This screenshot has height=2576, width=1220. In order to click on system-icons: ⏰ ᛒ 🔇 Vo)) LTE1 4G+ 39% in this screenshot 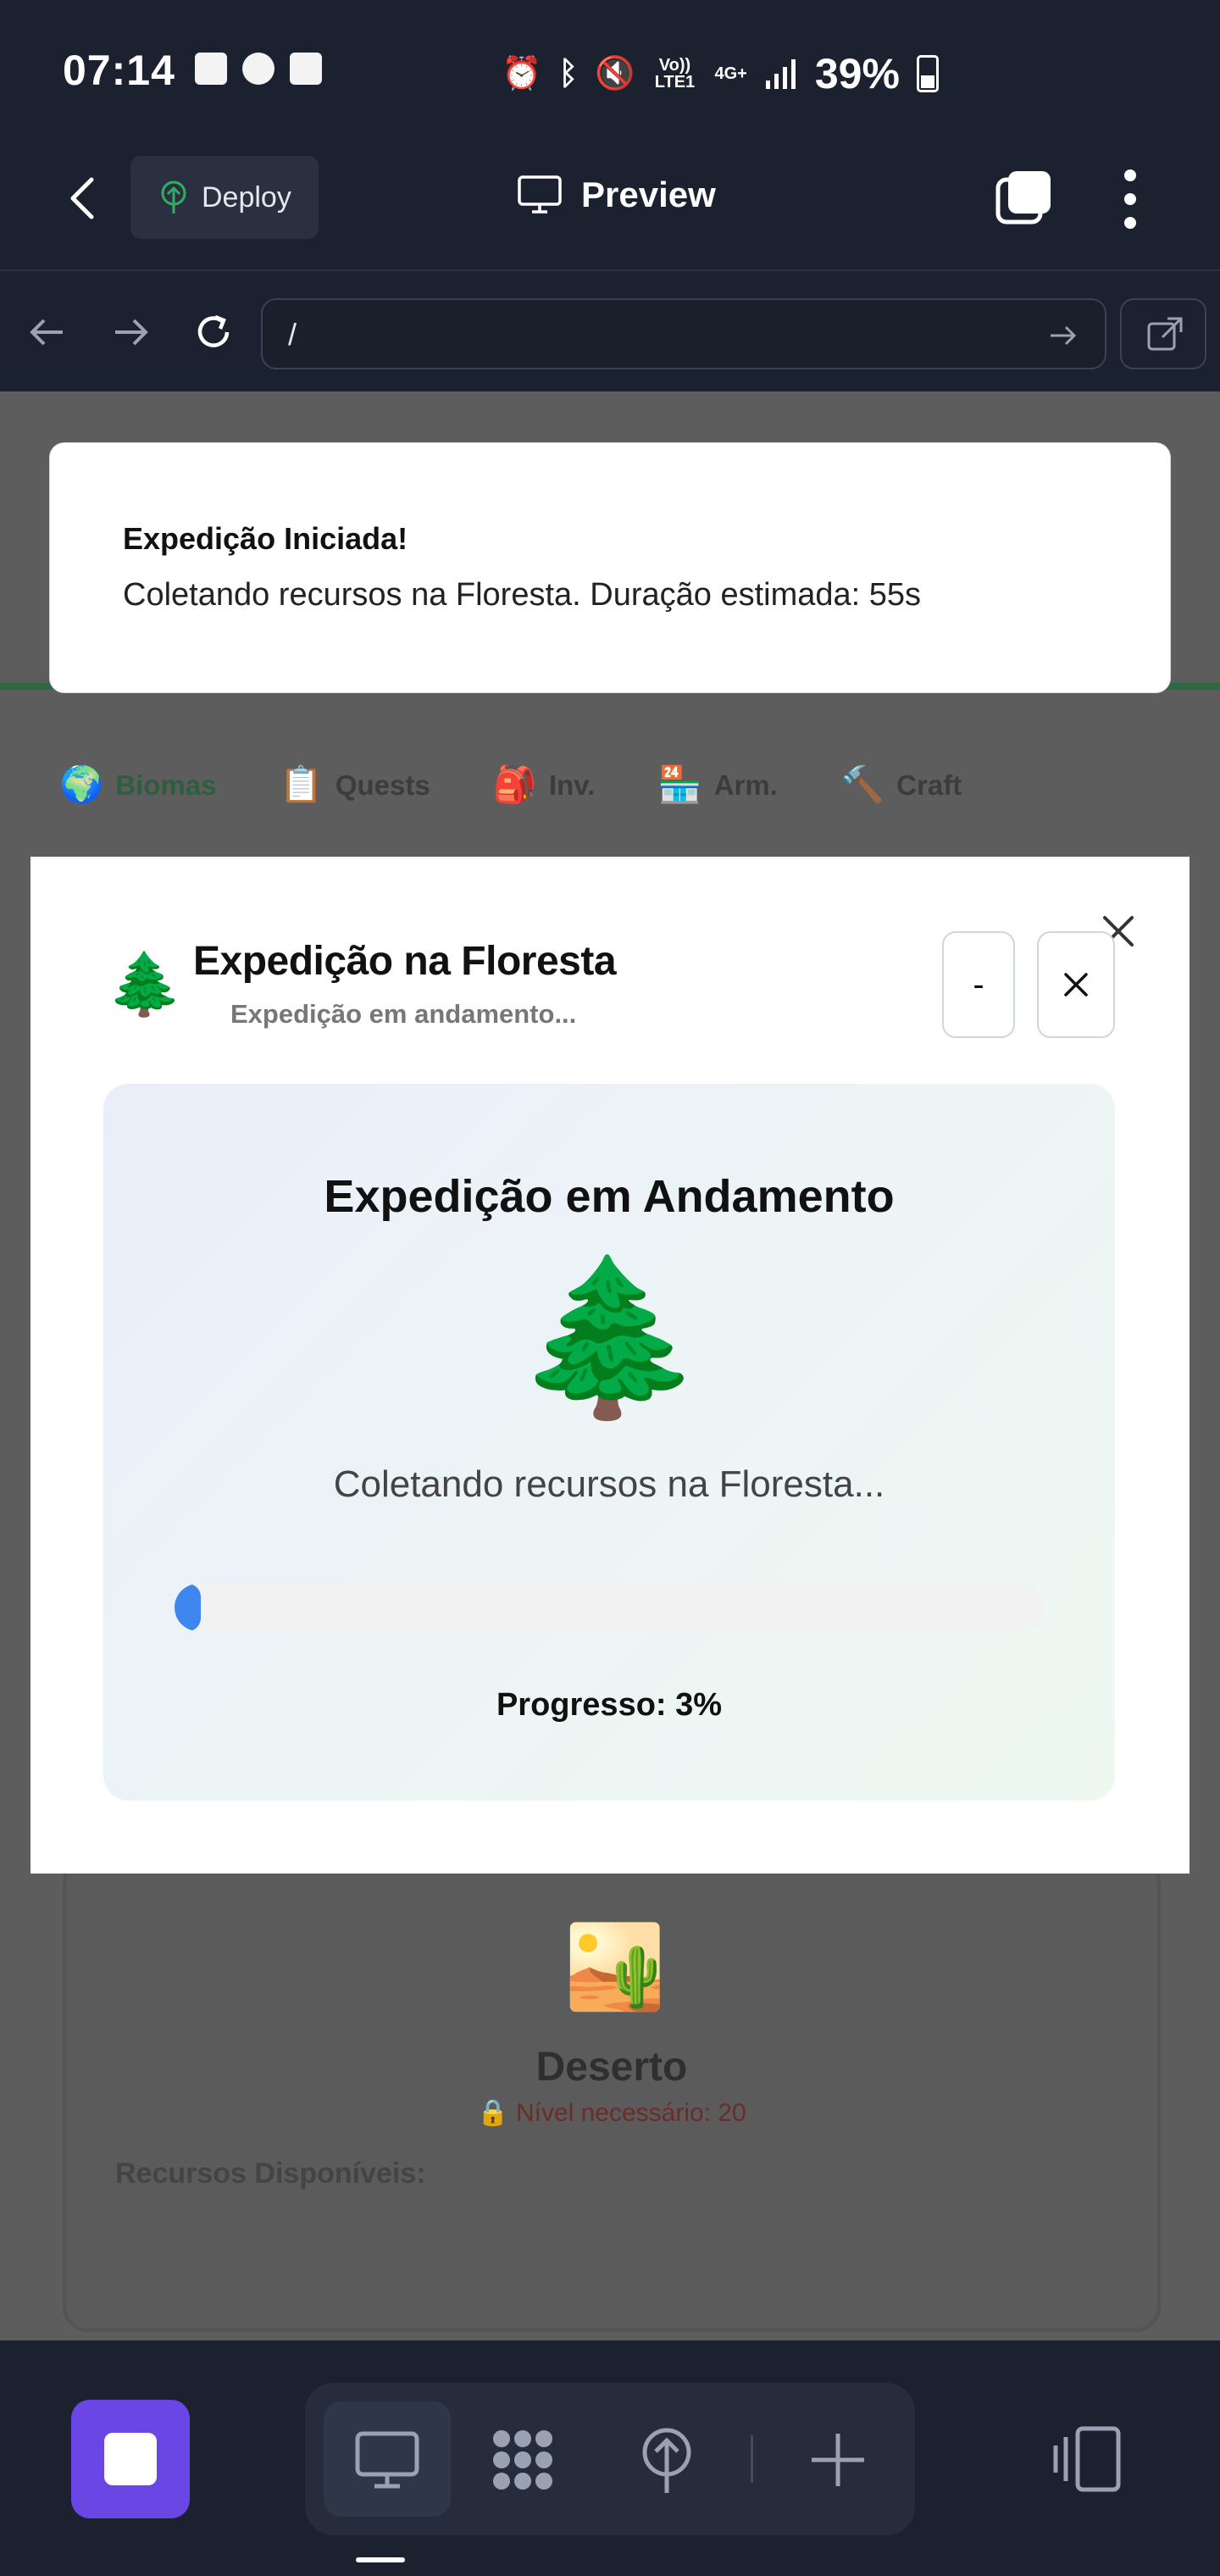, I will do `click(720, 73)`.